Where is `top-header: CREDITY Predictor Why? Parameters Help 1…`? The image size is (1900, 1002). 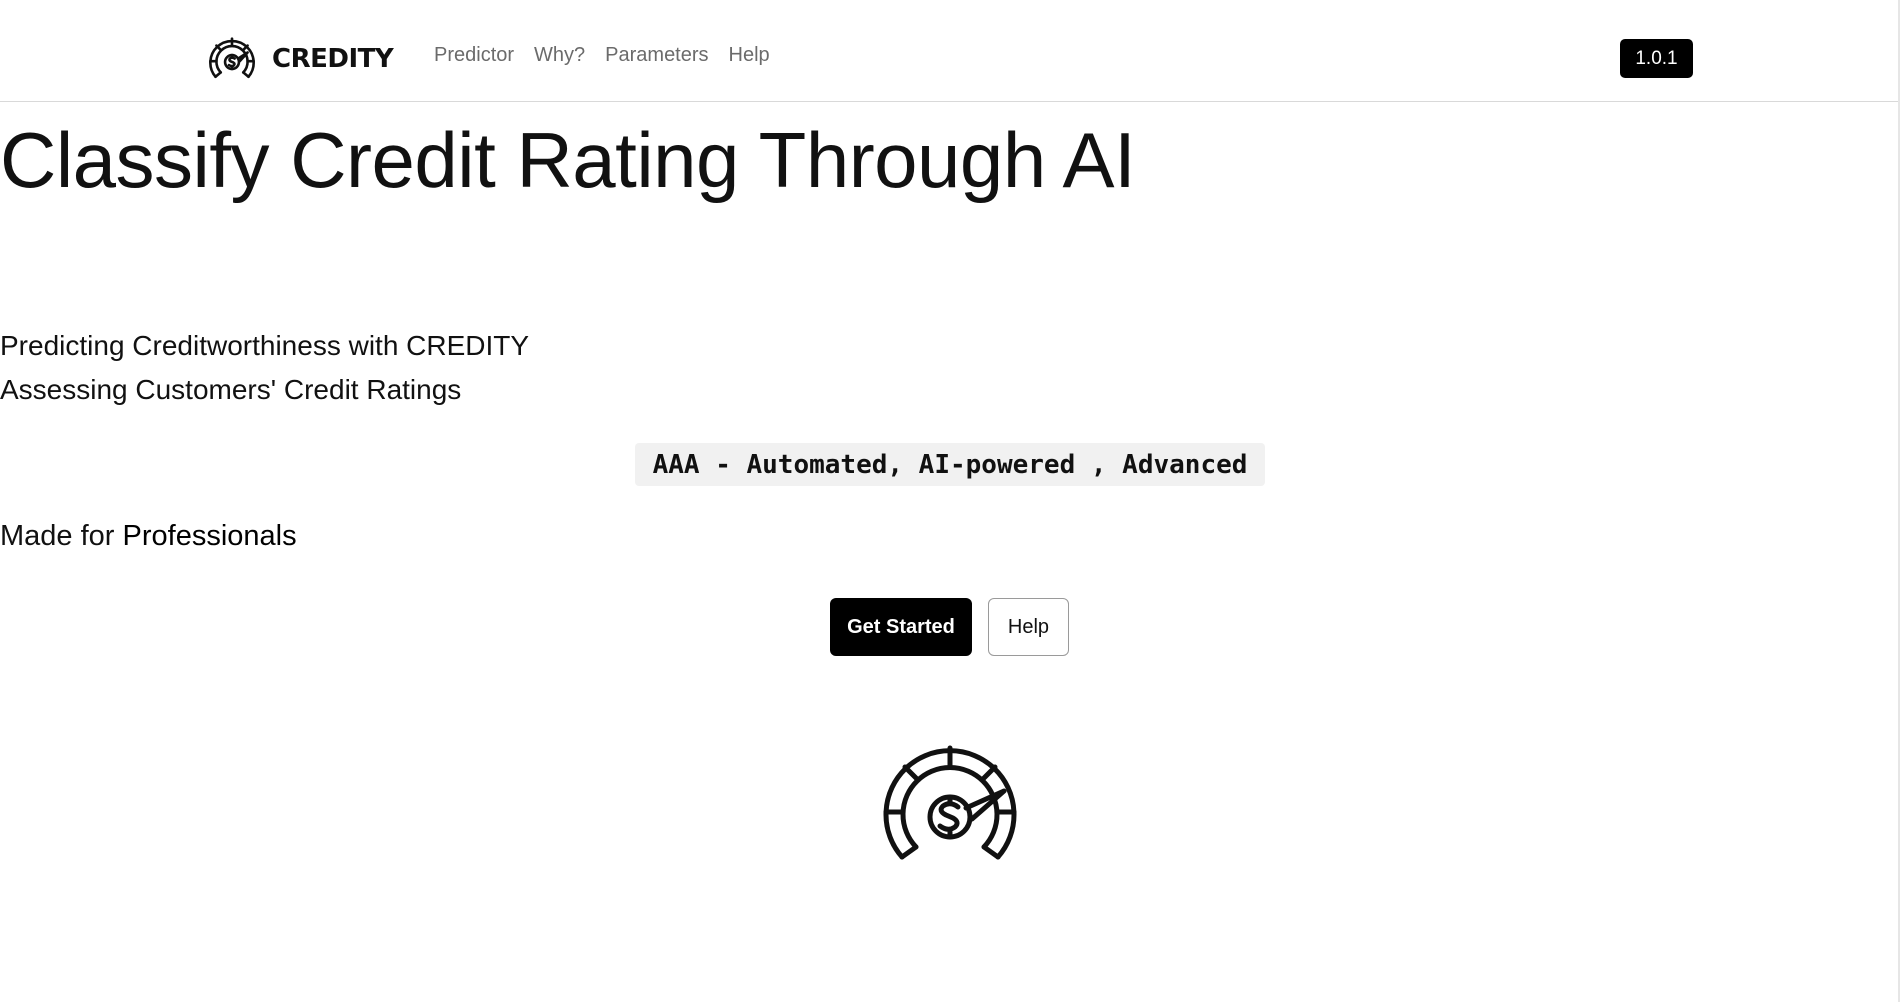
top-header: CREDITY Predictor Why? Parameters Help 1… is located at coordinates (950, 51).